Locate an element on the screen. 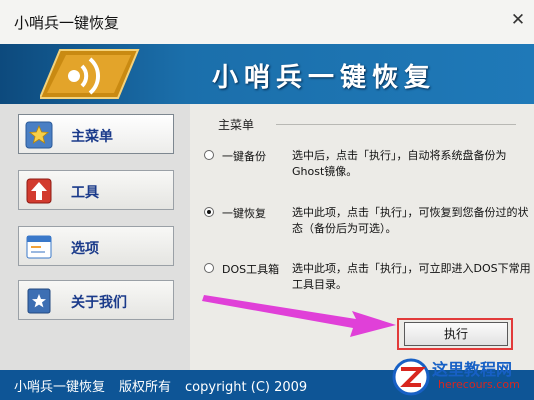 Image resolution: width=534 pixels, height=400 pixels. title-bar: 小哨兵一键恢复 ✕ is located at coordinates (267, 22).